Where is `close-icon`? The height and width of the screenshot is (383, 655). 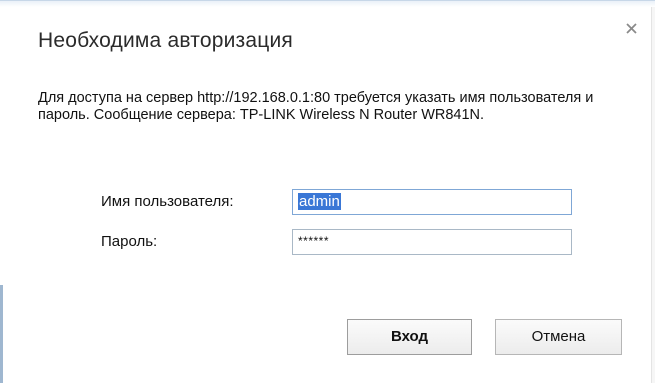 close-icon is located at coordinates (631, 28).